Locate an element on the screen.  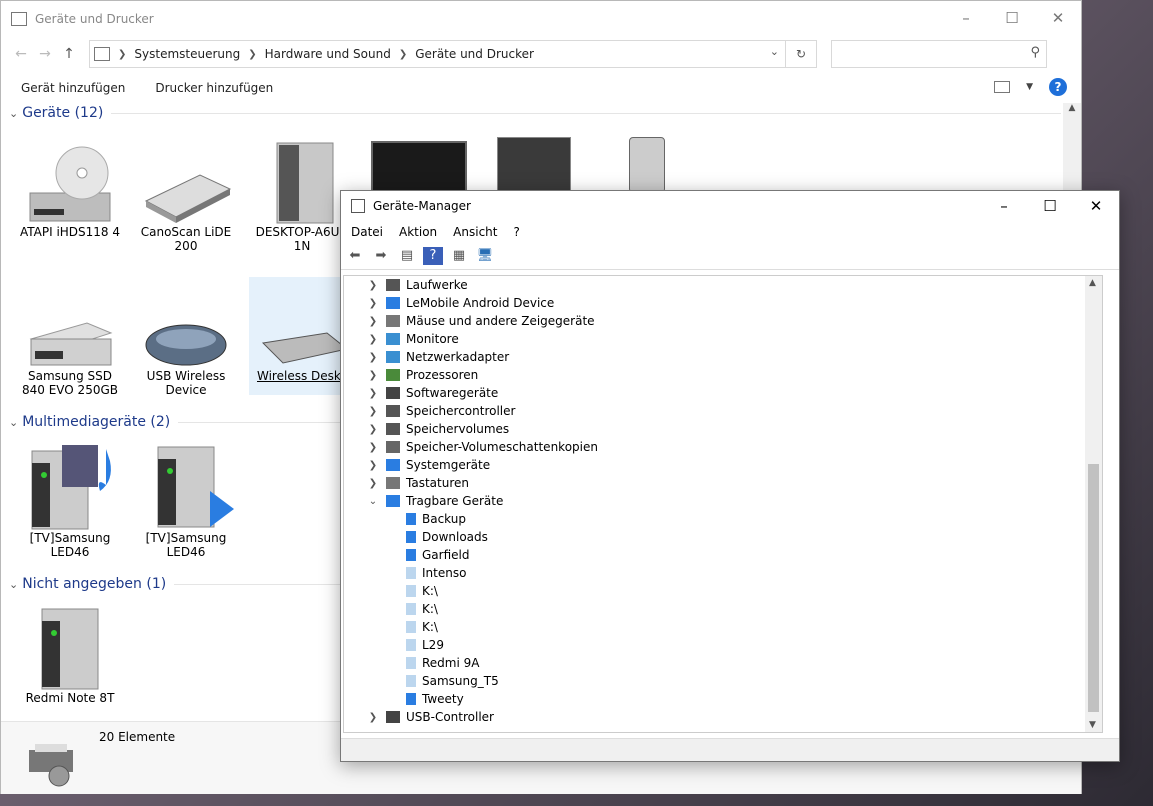
usb-stick-icon is located at coordinates (647, 165).